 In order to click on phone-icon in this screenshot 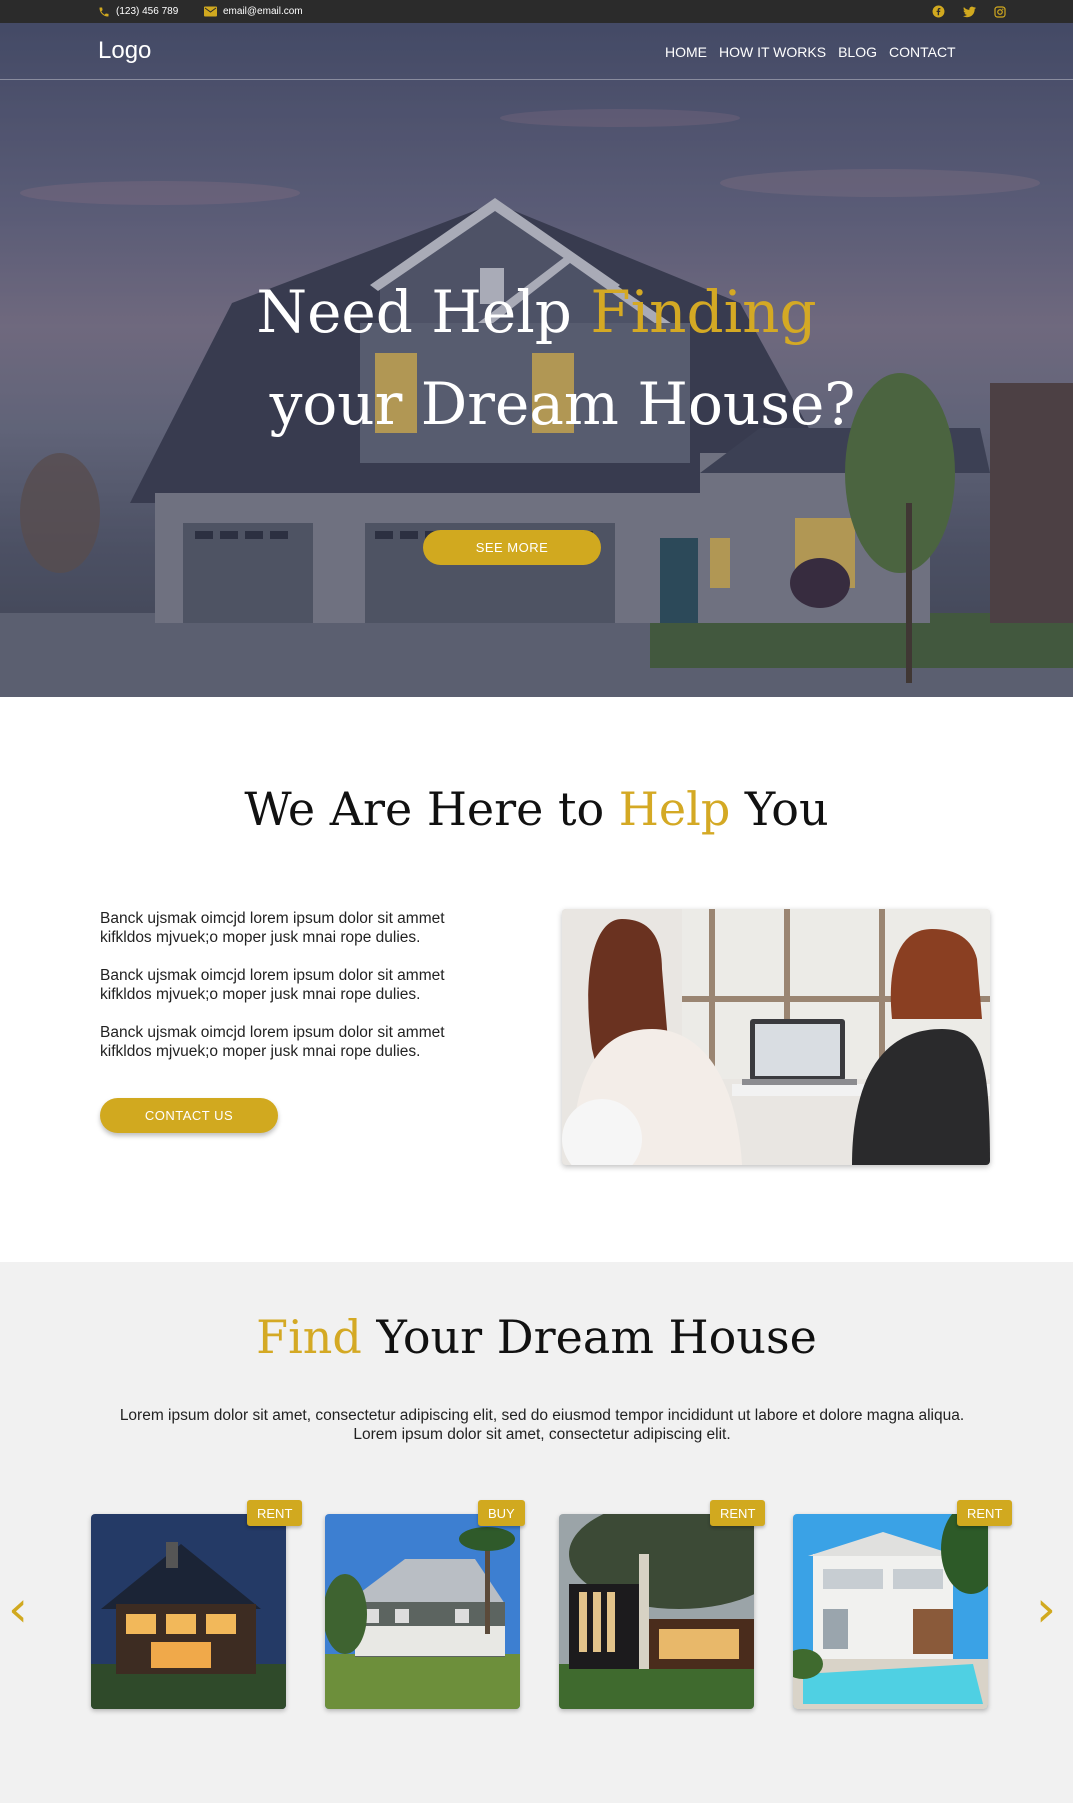, I will do `click(104, 11)`.